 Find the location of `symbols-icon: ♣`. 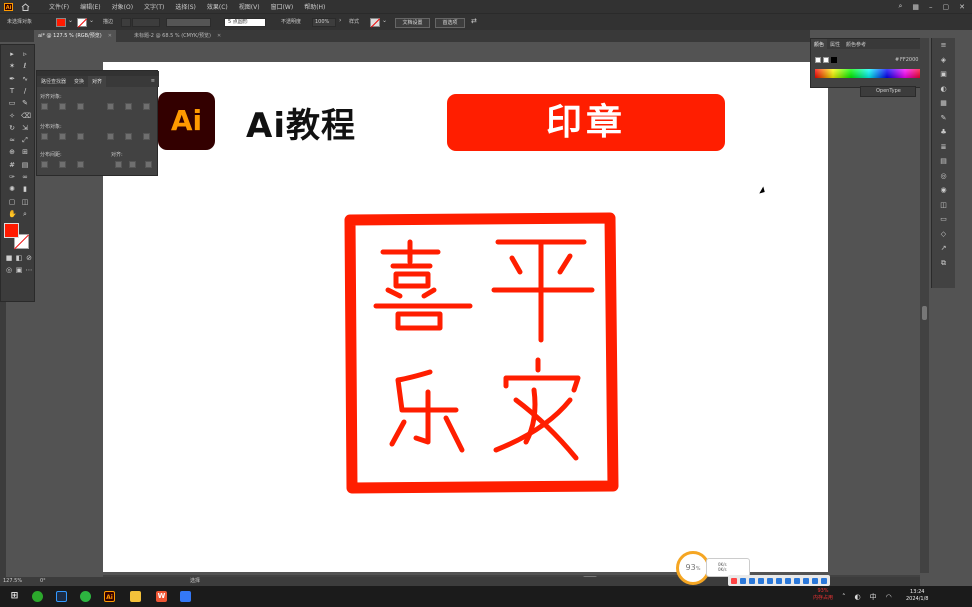

symbols-icon: ♣ is located at coordinates (943, 132).